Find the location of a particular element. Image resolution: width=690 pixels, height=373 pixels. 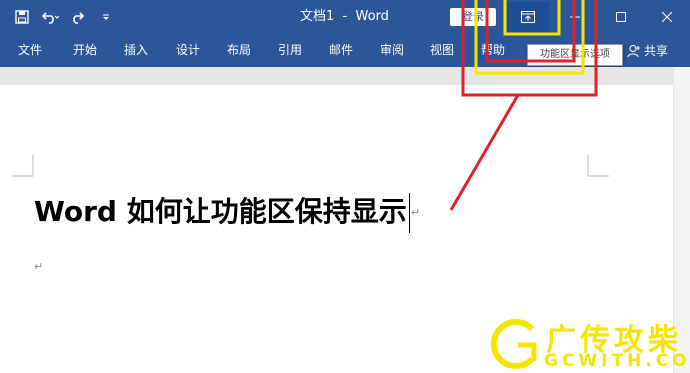

margin-corner-top-right is located at coordinates (598, 166).